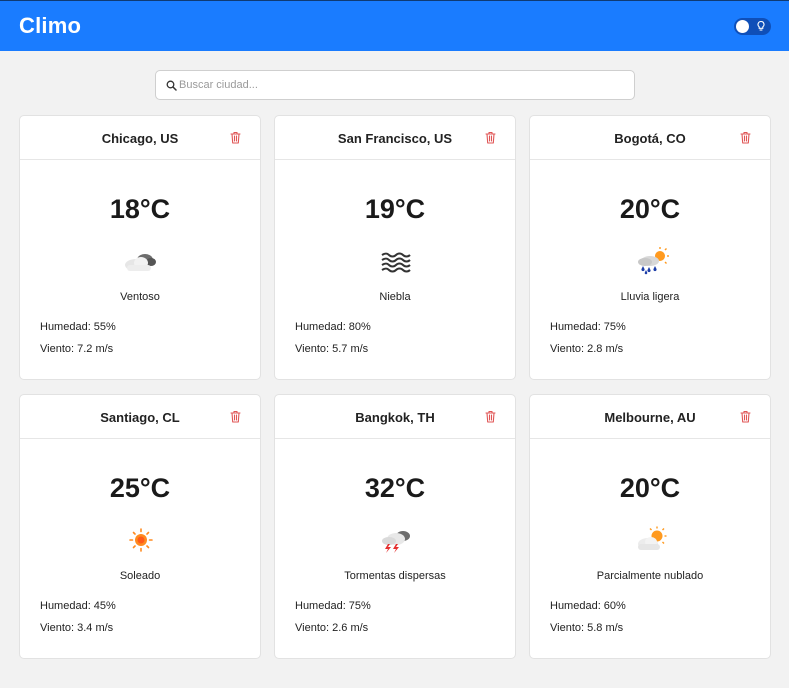 The image size is (789, 688). Describe the element at coordinates (587, 349) in the screenshot. I see `wind-speed: Viento: 2.8 m/s` at that location.